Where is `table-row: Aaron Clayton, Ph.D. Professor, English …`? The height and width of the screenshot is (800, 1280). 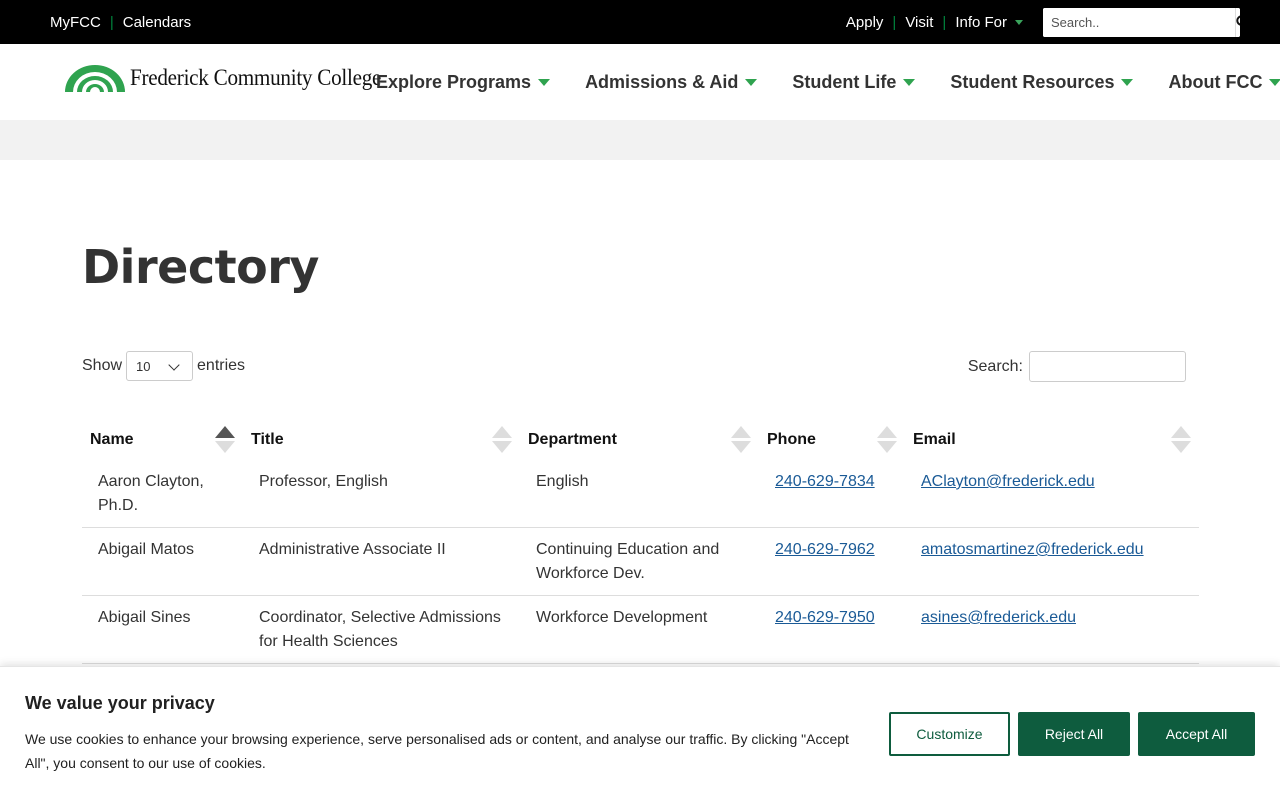
table-row: Aaron Clayton, Ph.D. Professor, English … is located at coordinates (640, 494).